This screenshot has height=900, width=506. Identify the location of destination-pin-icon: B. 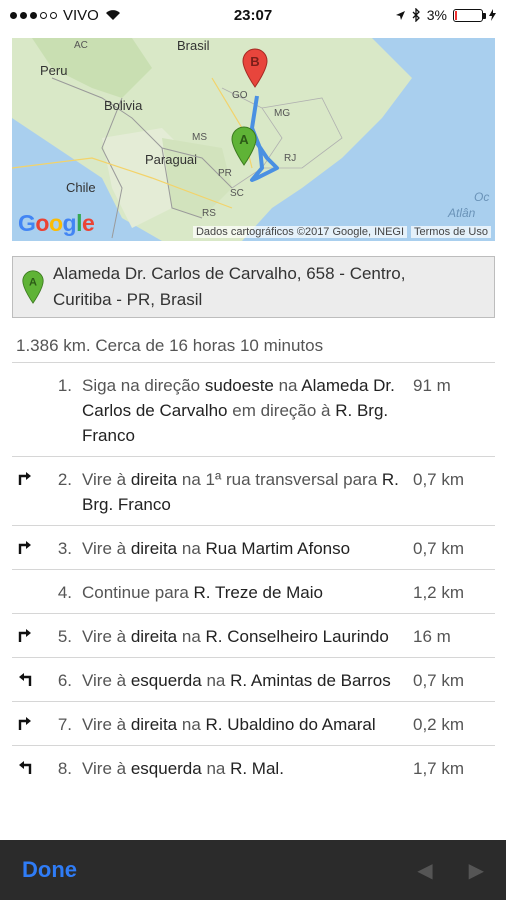
(255, 68).